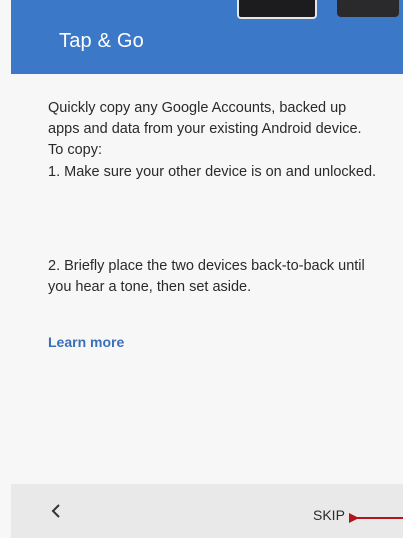 Image resolution: width=403 pixels, height=538 pixels. What do you see at coordinates (207, 511) in the screenshot?
I see `navigation-bar: SKIP` at bounding box center [207, 511].